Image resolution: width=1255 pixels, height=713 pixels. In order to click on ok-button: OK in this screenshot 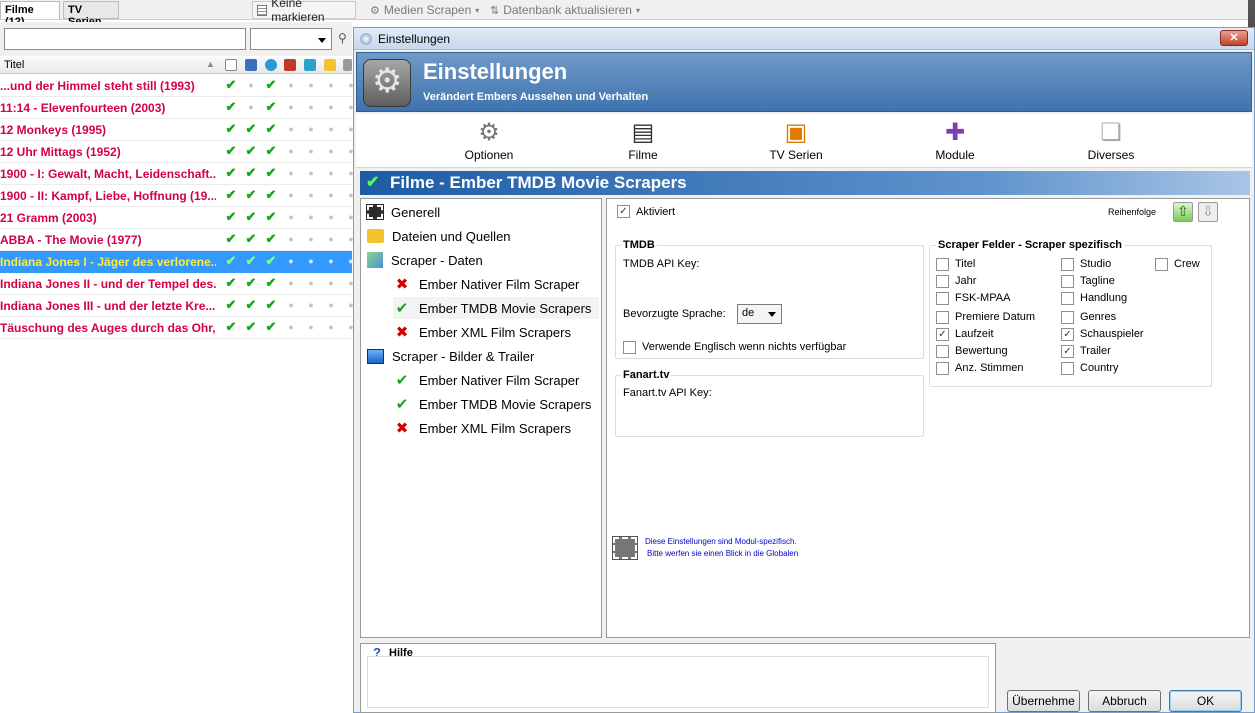, I will do `click(1205, 701)`.